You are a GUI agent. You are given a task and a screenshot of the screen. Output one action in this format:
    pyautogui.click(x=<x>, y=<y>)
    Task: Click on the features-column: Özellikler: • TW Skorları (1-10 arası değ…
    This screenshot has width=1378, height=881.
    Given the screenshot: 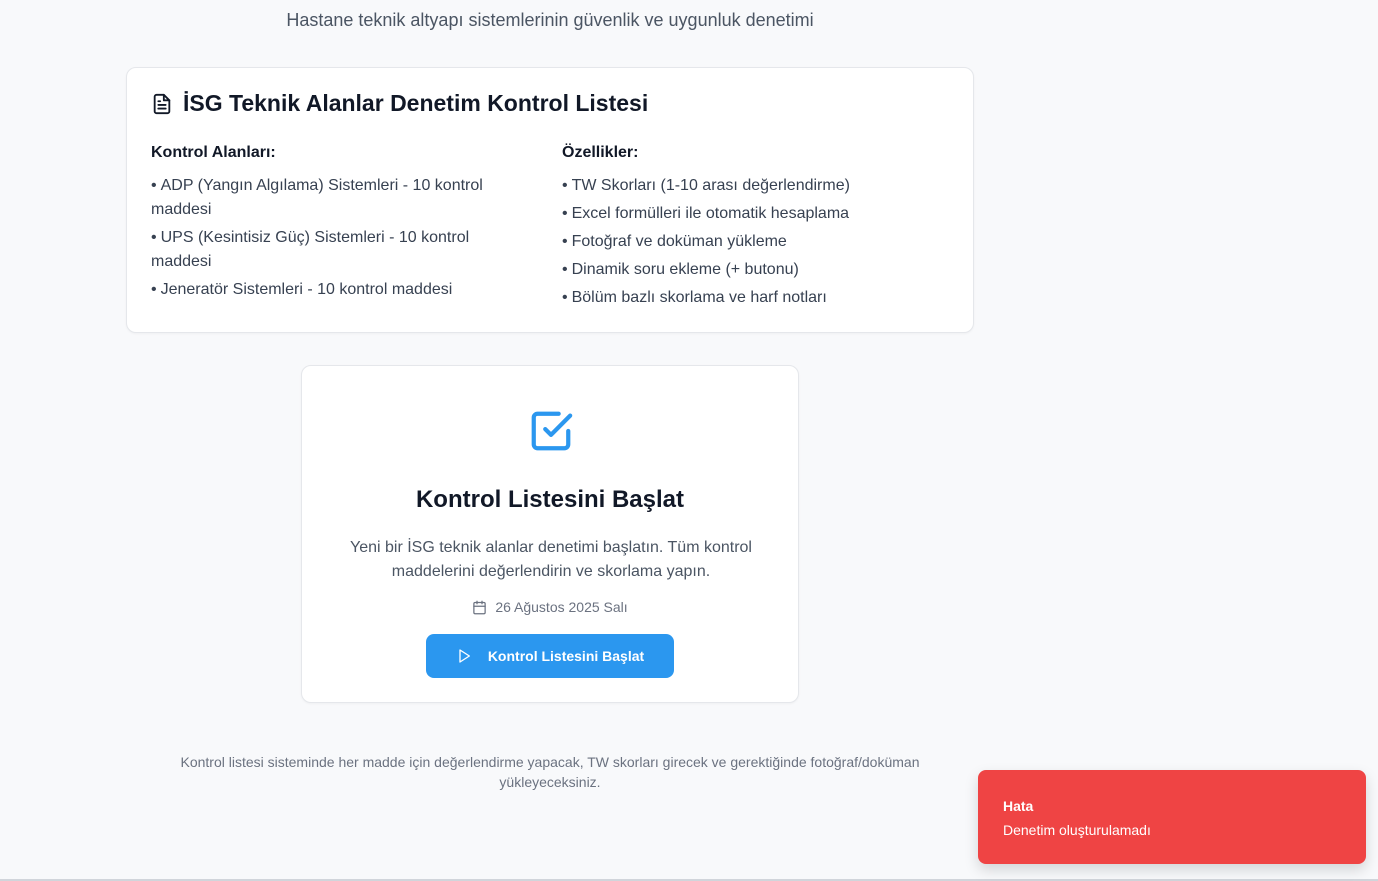 What is the action you would take?
    pyautogui.click(x=757, y=229)
    